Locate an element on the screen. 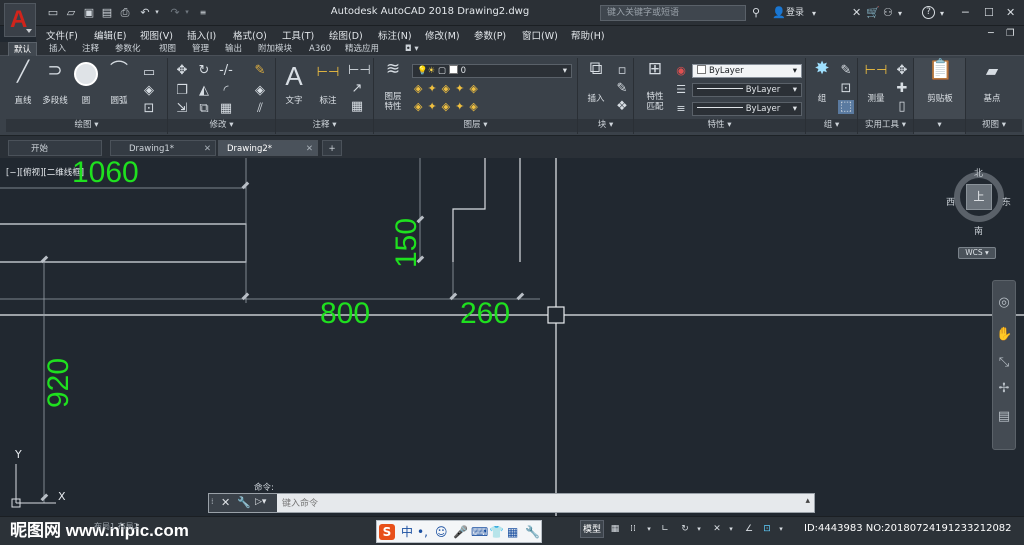 The height and width of the screenshot is (545, 1024). close-command-icon: ✕ is located at coordinates (225, 502).